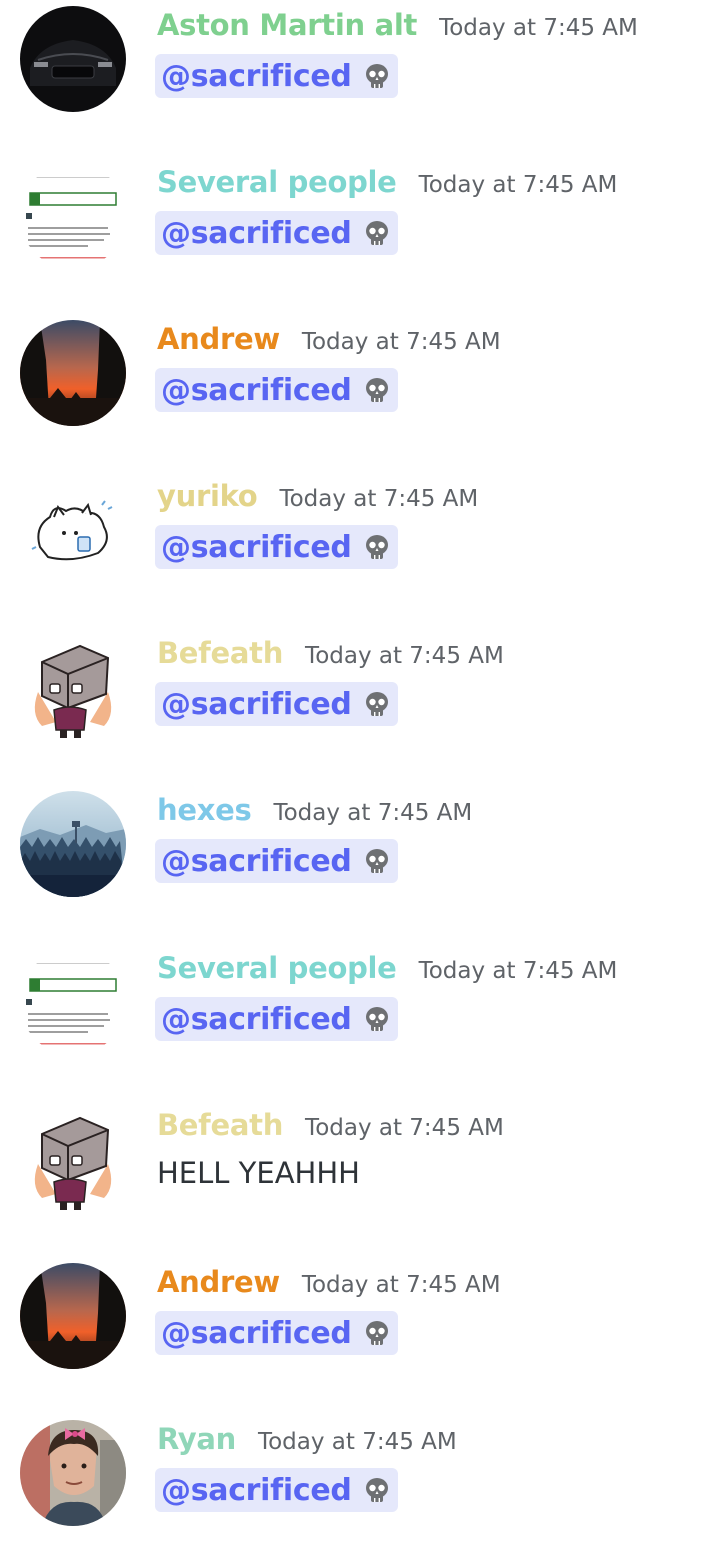  Describe the element at coordinates (287, 25) in the screenshot. I see `author-name: Aston Martin alt` at that location.